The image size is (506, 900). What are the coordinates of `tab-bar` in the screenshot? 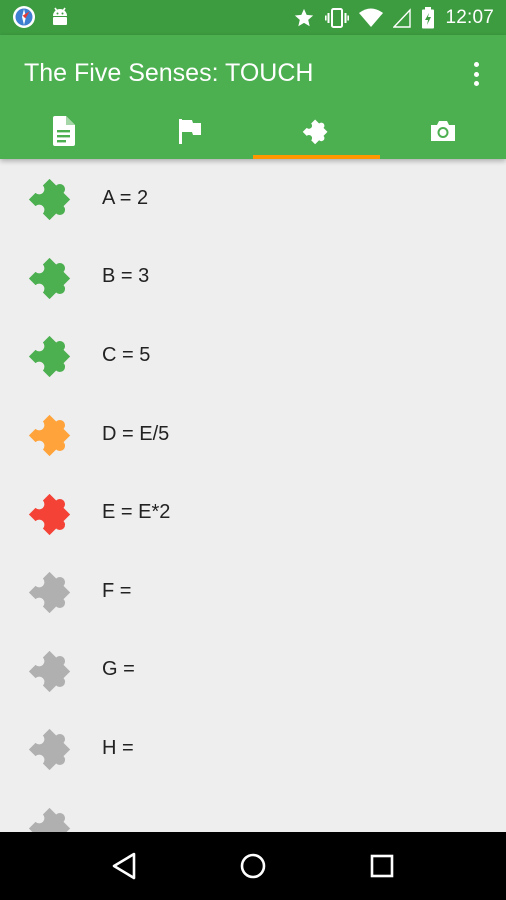 It's located at (253, 133).